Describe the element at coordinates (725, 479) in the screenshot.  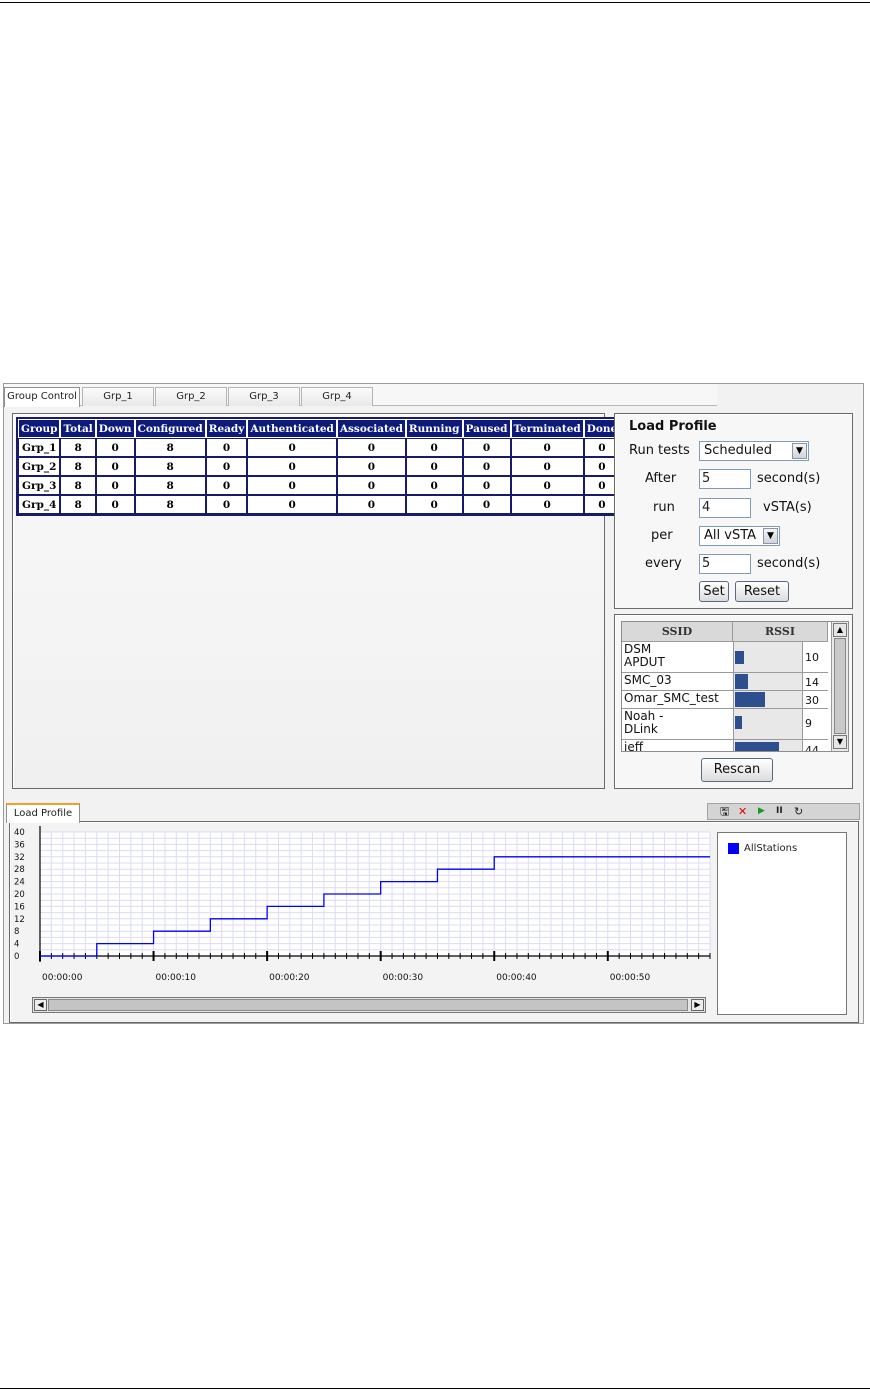
I see `after-seconds-input: 5` at that location.